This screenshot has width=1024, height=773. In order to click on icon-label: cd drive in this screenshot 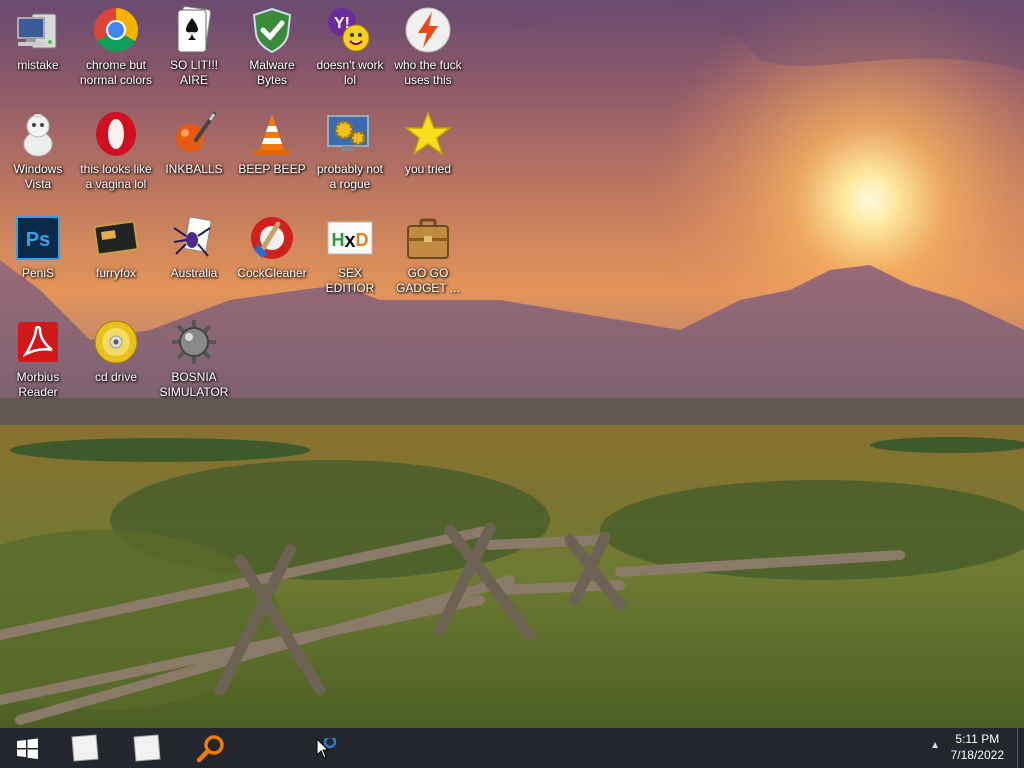, I will do `click(116, 377)`.